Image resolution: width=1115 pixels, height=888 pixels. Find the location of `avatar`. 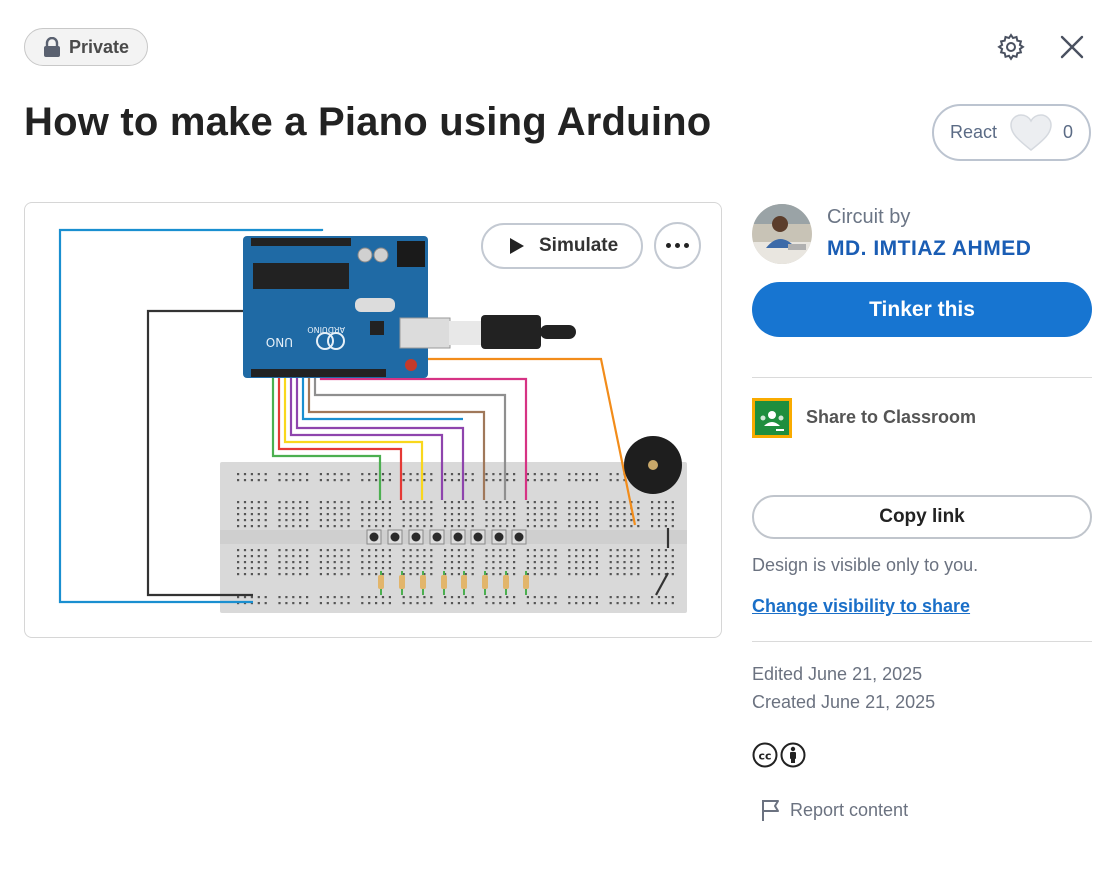

avatar is located at coordinates (782, 234).